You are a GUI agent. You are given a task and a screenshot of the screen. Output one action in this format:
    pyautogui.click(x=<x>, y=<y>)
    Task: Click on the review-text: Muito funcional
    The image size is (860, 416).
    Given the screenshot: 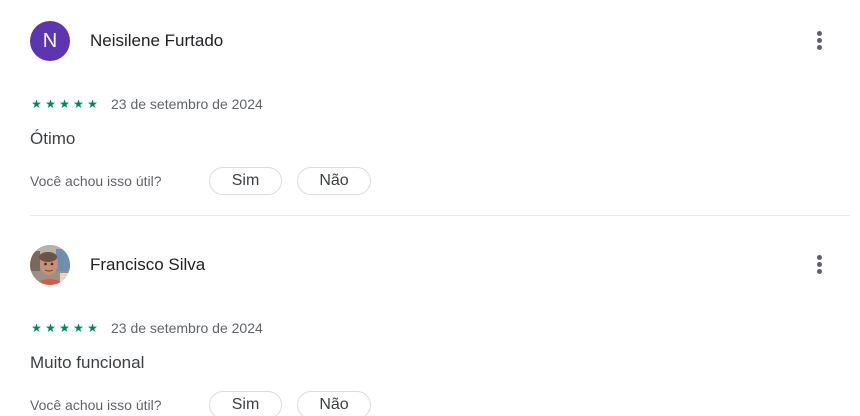 What is the action you would take?
    pyautogui.click(x=87, y=362)
    